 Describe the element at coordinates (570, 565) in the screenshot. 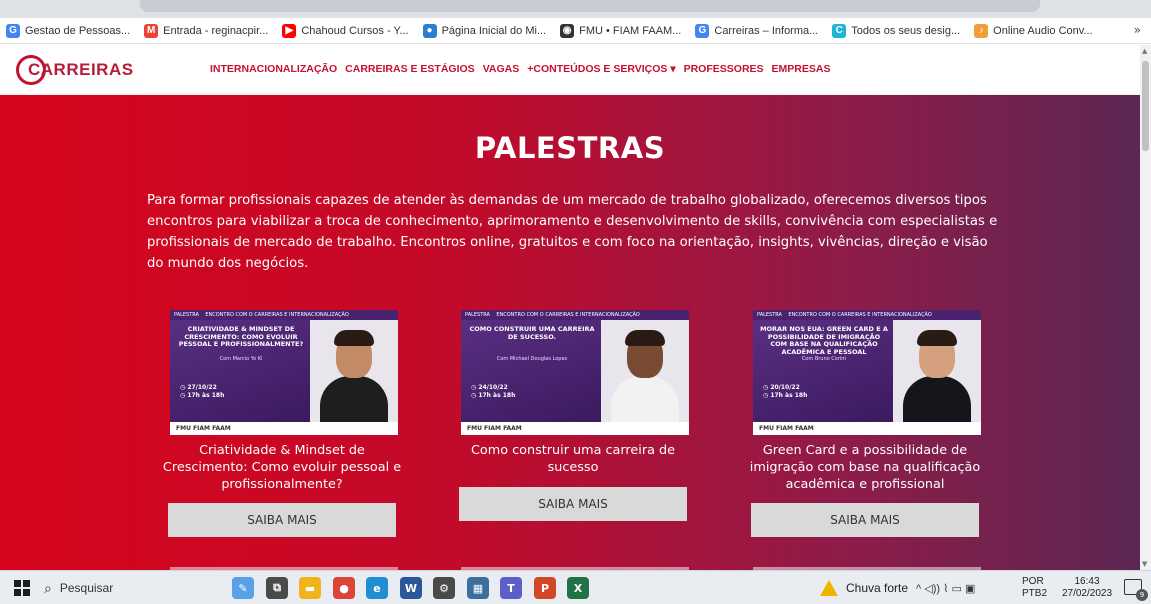

I see `next-row-preview` at that location.